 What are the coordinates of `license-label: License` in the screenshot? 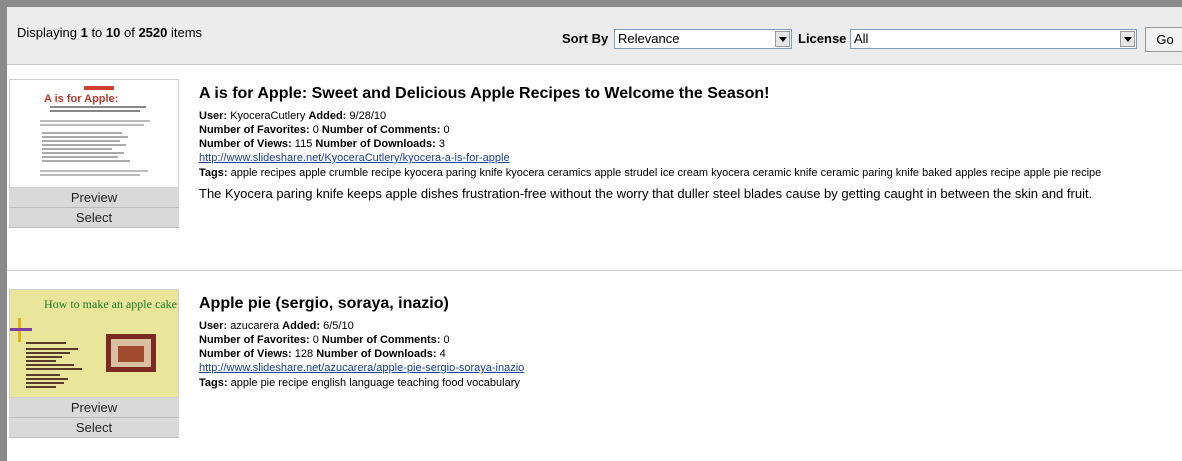 It's located at (822, 38).